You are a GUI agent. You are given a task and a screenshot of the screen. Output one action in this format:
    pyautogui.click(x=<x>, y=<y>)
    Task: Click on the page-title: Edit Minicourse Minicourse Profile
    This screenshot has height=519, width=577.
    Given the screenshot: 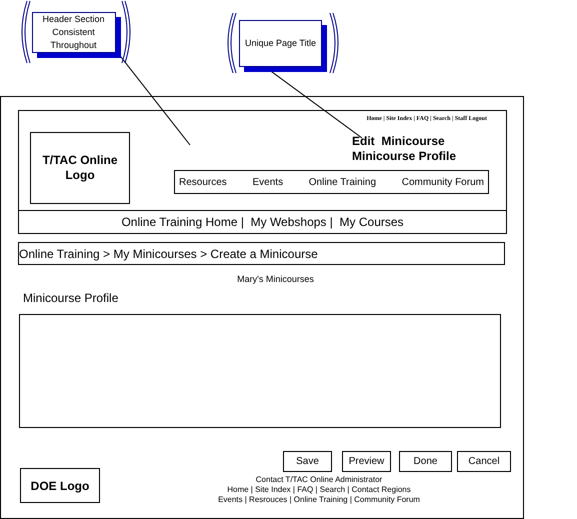 What is the action you would take?
    pyautogui.click(x=404, y=149)
    